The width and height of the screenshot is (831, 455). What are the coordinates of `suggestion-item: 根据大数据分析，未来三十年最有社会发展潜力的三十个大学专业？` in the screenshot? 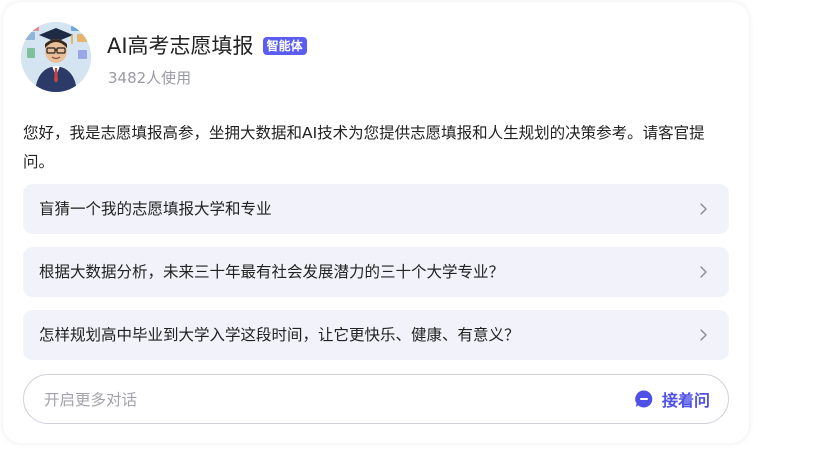 It's located at (376, 272).